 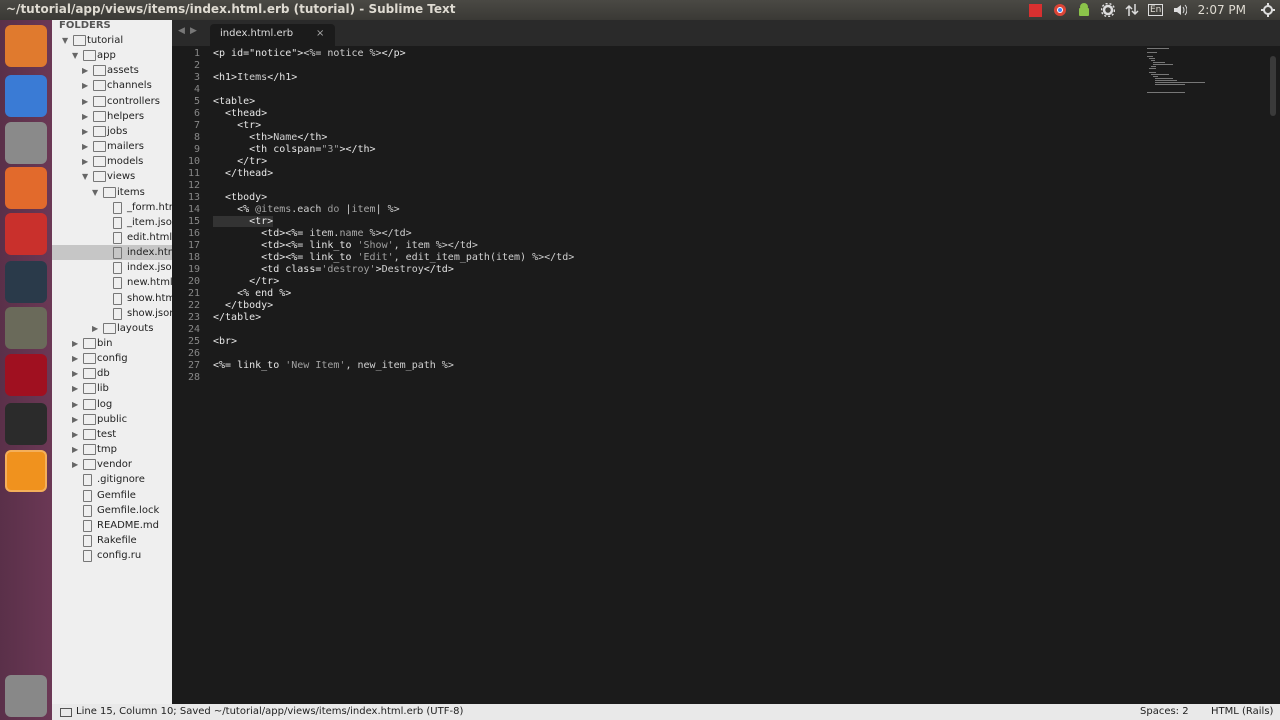 I want to click on software-center-icon, so click(x=26, y=188).